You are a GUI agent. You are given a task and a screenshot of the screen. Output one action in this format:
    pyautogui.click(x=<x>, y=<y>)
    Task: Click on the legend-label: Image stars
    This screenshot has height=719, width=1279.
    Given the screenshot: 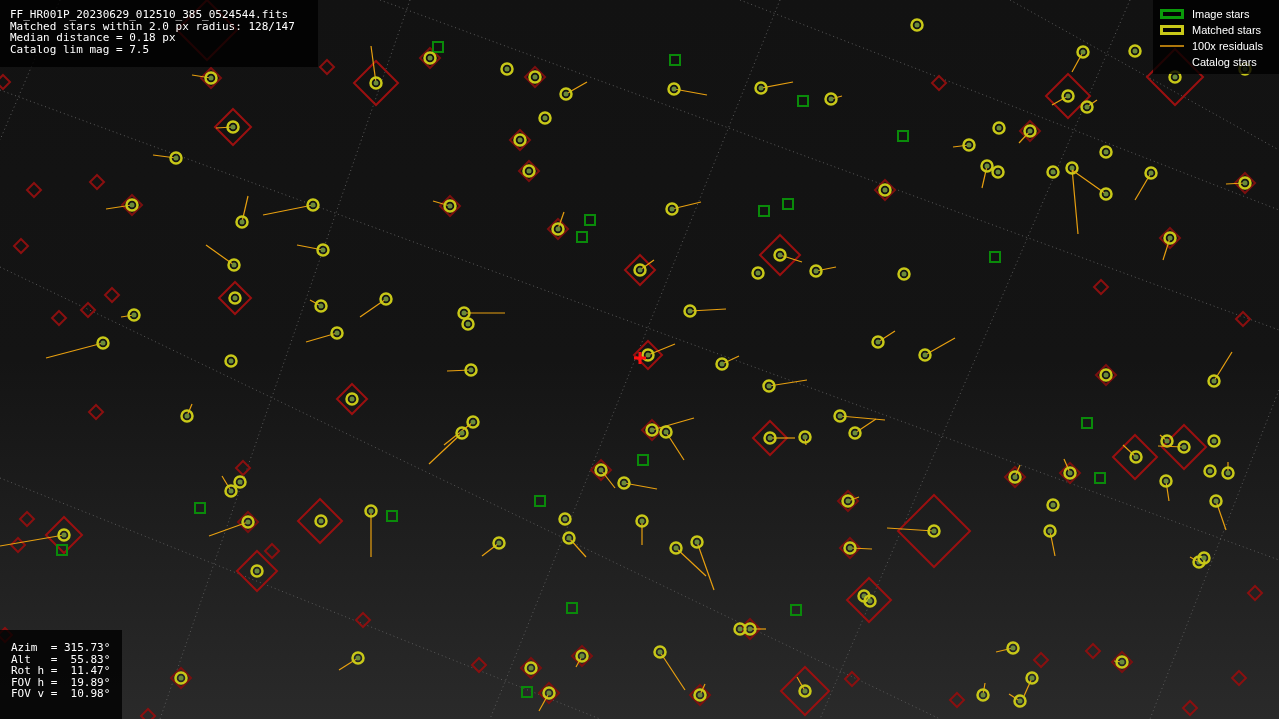 What is the action you would take?
    pyautogui.click(x=1221, y=14)
    